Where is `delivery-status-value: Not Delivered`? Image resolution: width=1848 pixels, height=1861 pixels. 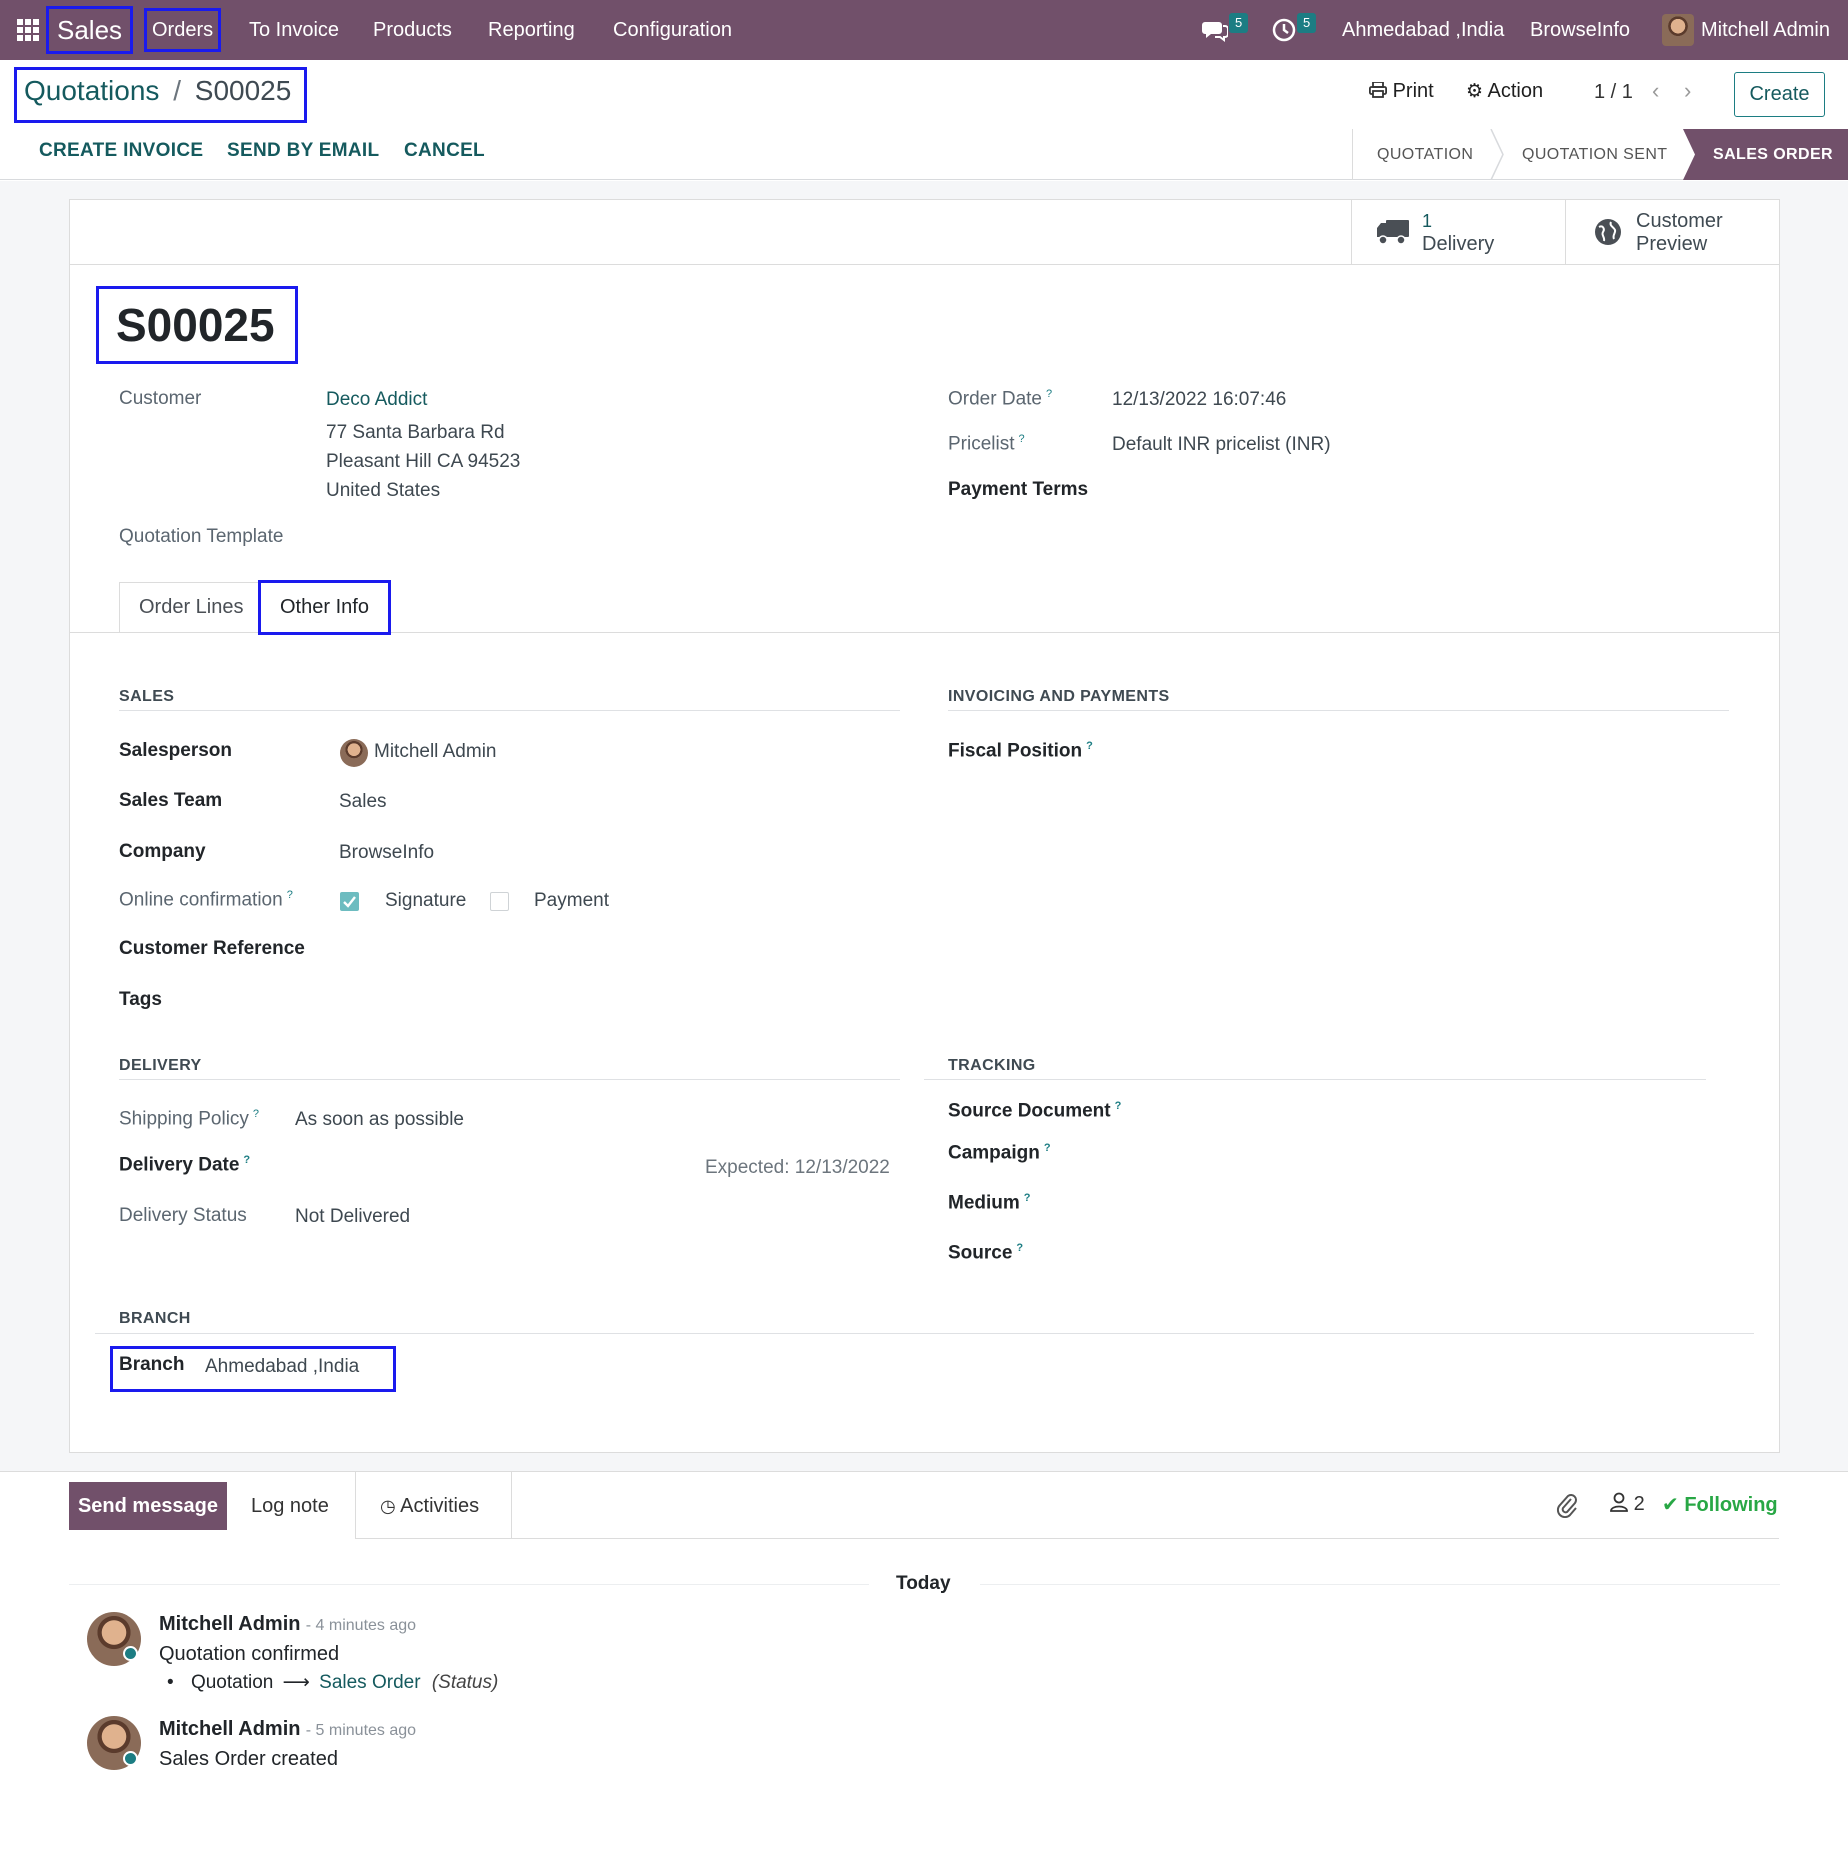 delivery-status-value: Not Delivered is located at coordinates (353, 1216).